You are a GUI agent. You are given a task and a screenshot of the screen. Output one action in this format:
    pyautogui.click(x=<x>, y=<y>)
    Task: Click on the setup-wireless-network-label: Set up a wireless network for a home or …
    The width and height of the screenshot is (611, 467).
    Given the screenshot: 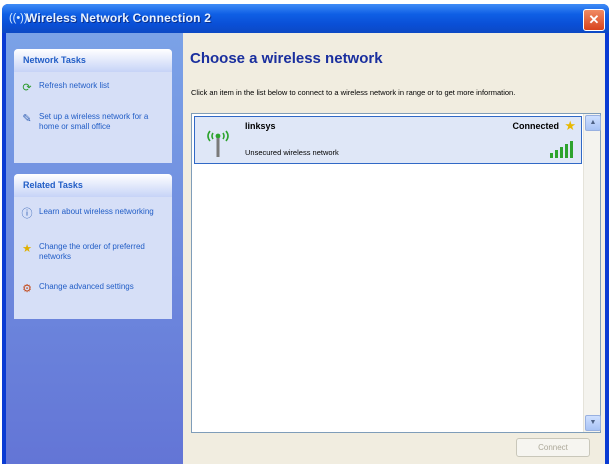 What is the action you would take?
    pyautogui.click(x=94, y=121)
    